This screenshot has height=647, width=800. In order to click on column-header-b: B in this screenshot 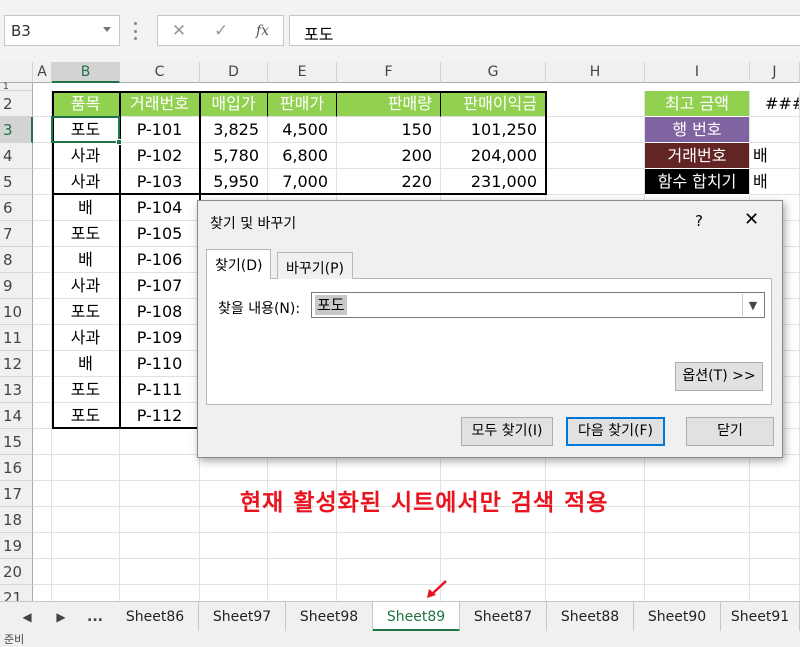, I will do `click(86, 72)`.